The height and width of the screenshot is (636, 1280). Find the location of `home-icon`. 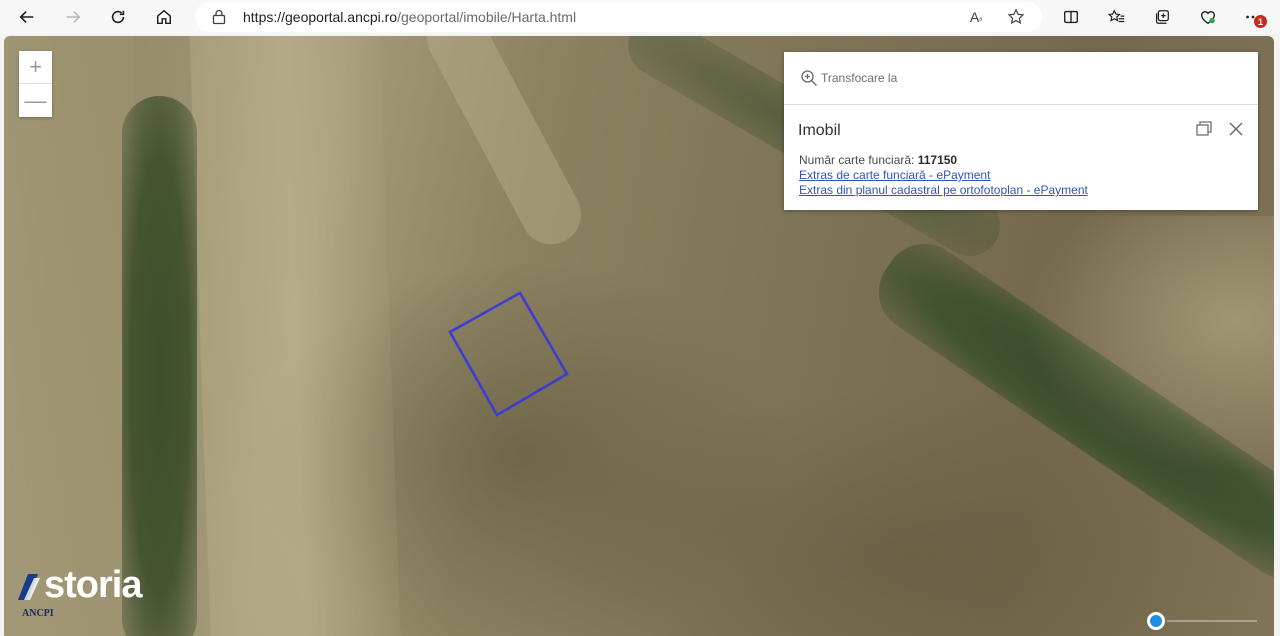

home-icon is located at coordinates (164, 17).